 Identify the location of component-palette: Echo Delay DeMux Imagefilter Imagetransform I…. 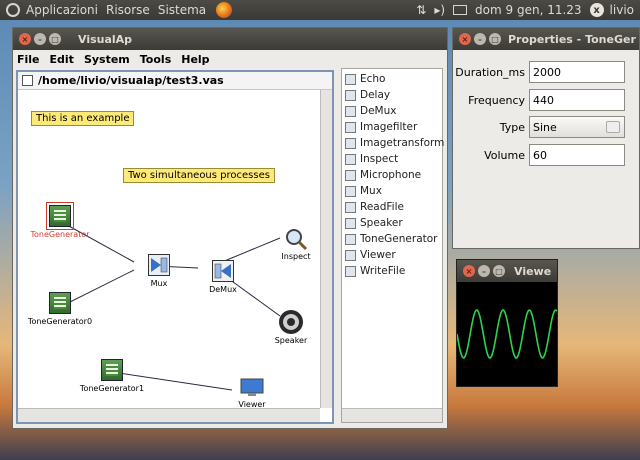
(392, 245).